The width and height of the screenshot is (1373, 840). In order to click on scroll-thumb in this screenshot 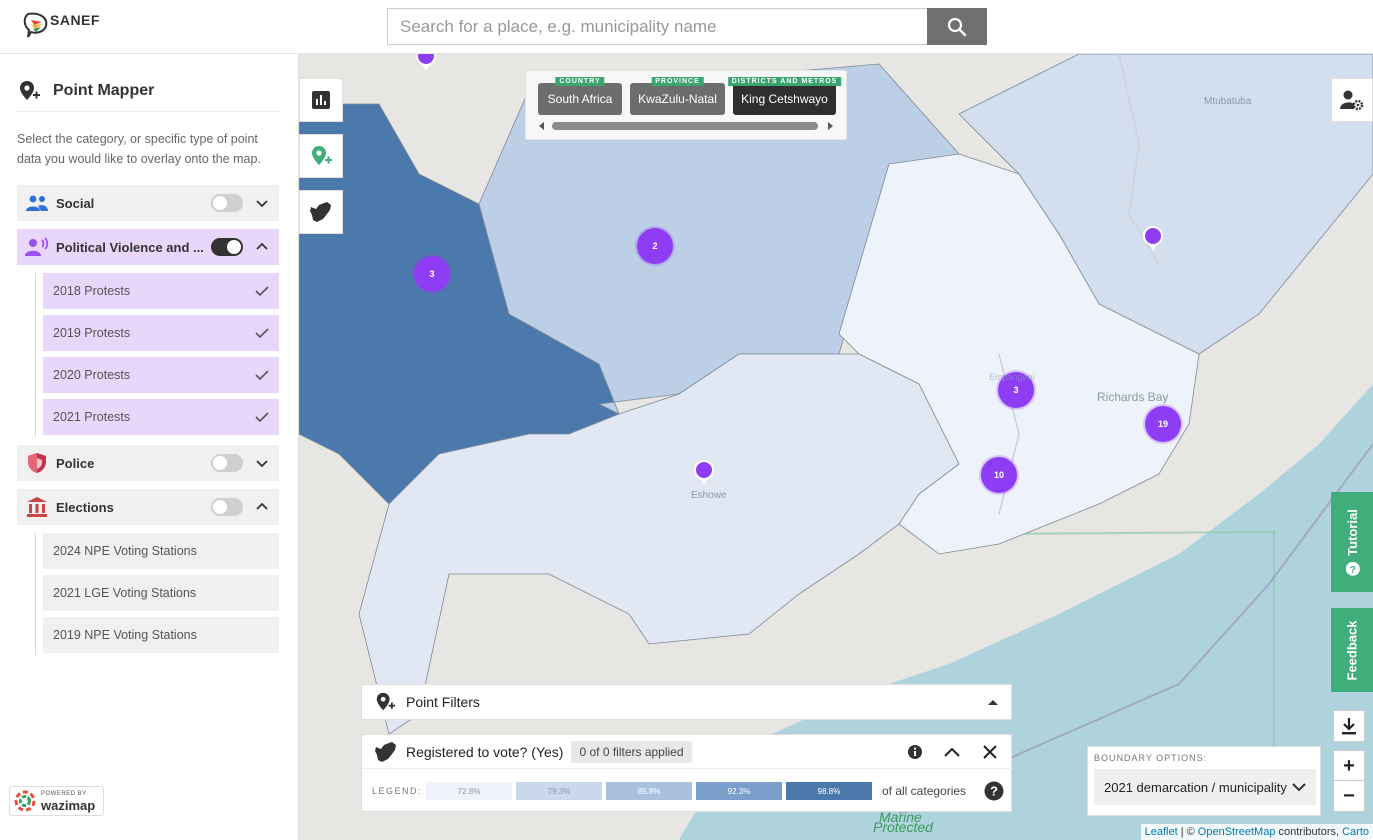, I will do `click(685, 126)`.